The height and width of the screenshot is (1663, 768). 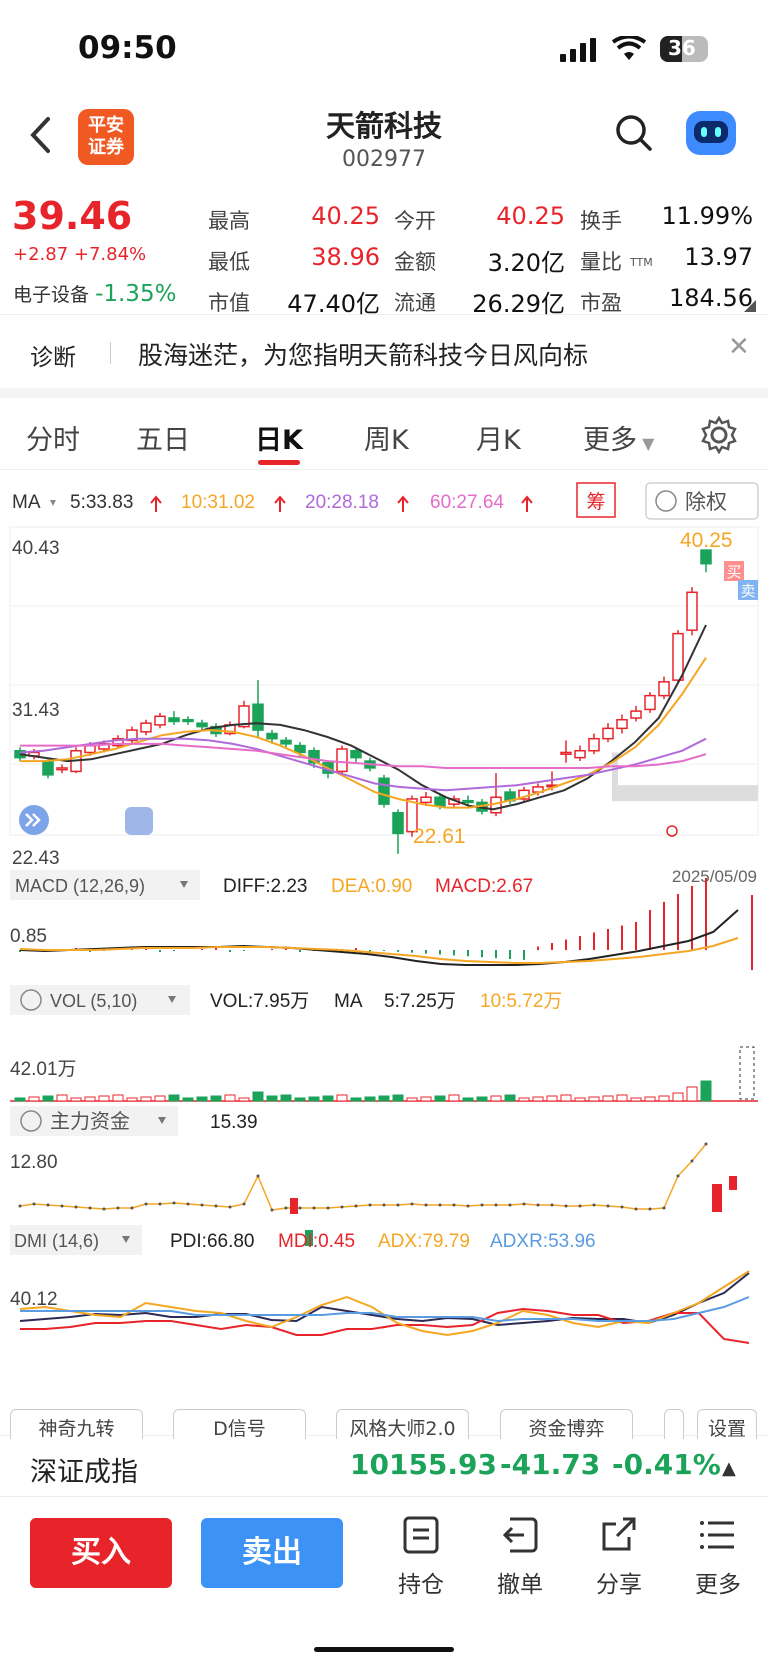 What do you see at coordinates (402, 1424) in the screenshot?
I see `indicator-chip: 风格大师2.0` at bounding box center [402, 1424].